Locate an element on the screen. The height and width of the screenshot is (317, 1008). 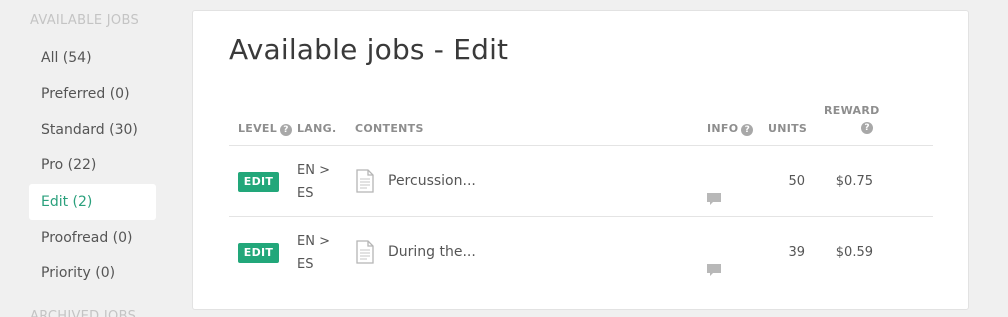
column-header-level: LEVEL? is located at coordinates (265, 129).